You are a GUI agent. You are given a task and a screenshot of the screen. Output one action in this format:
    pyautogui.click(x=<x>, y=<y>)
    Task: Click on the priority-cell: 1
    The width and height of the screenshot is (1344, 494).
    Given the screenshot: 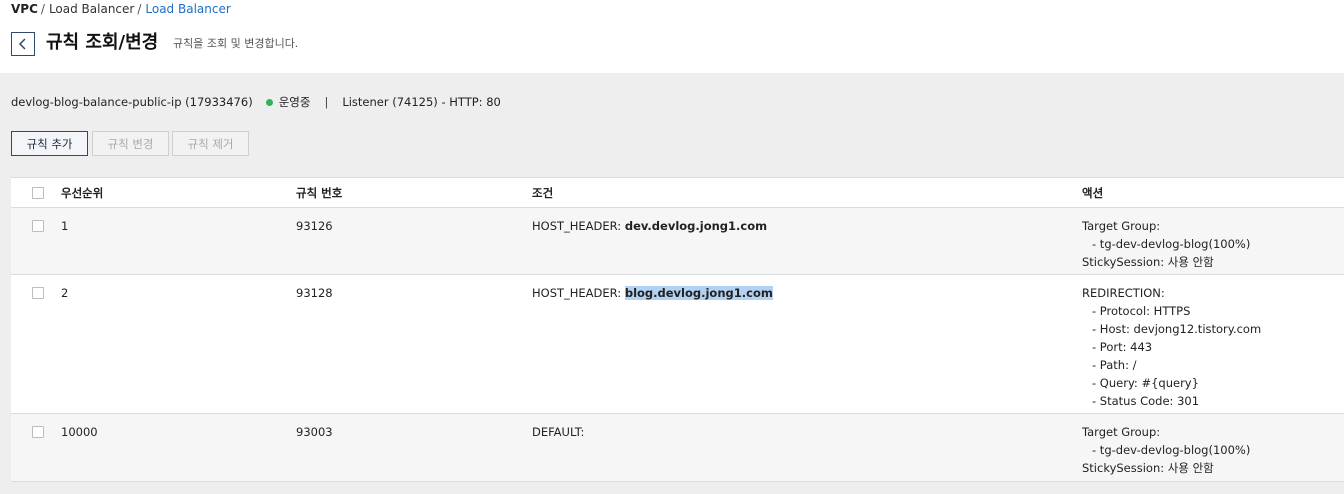 What is the action you would take?
    pyautogui.click(x=65, y=226)
    